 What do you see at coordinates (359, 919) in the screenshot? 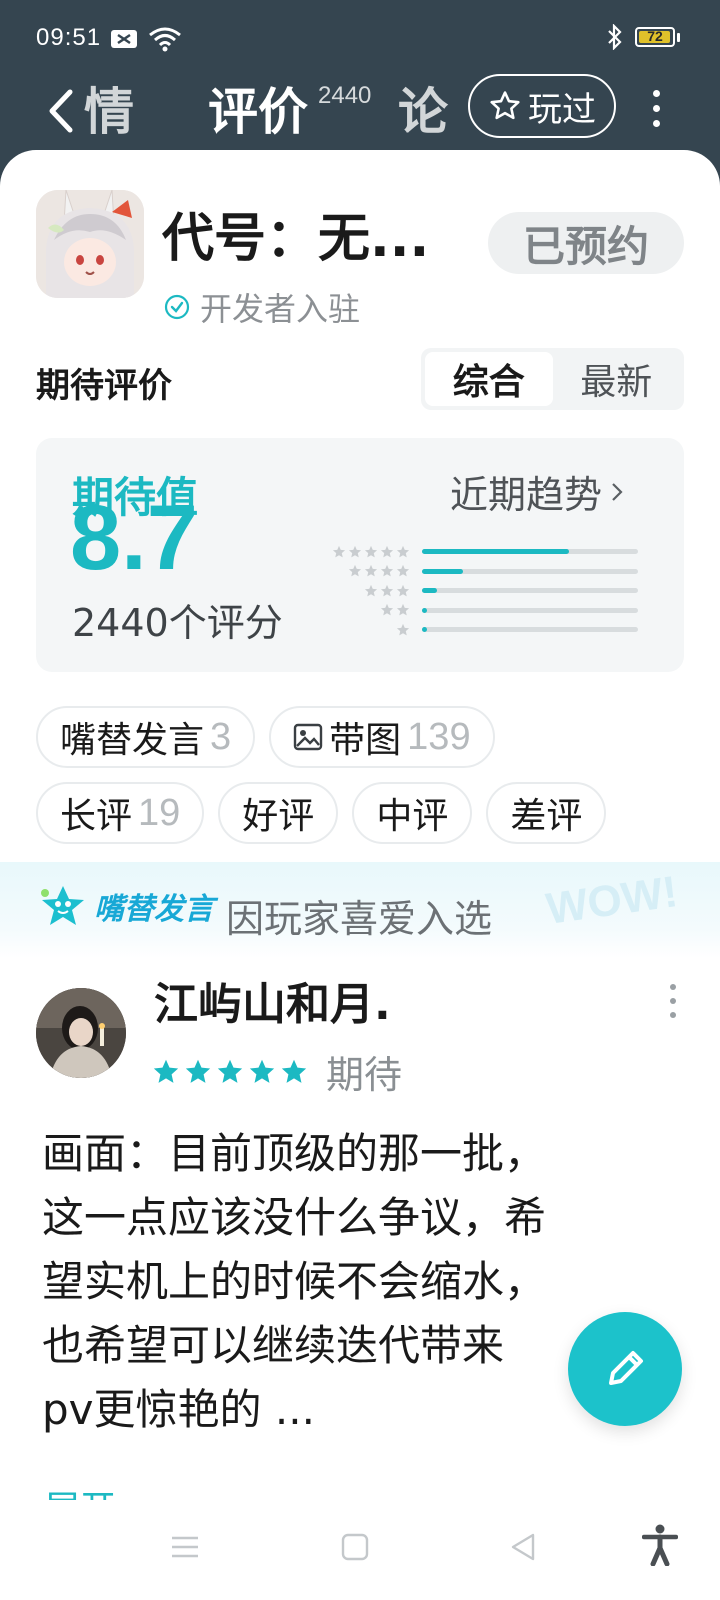
I see `featured-reason: 因玩家喜爱入选` at bounding box center [359, 919].